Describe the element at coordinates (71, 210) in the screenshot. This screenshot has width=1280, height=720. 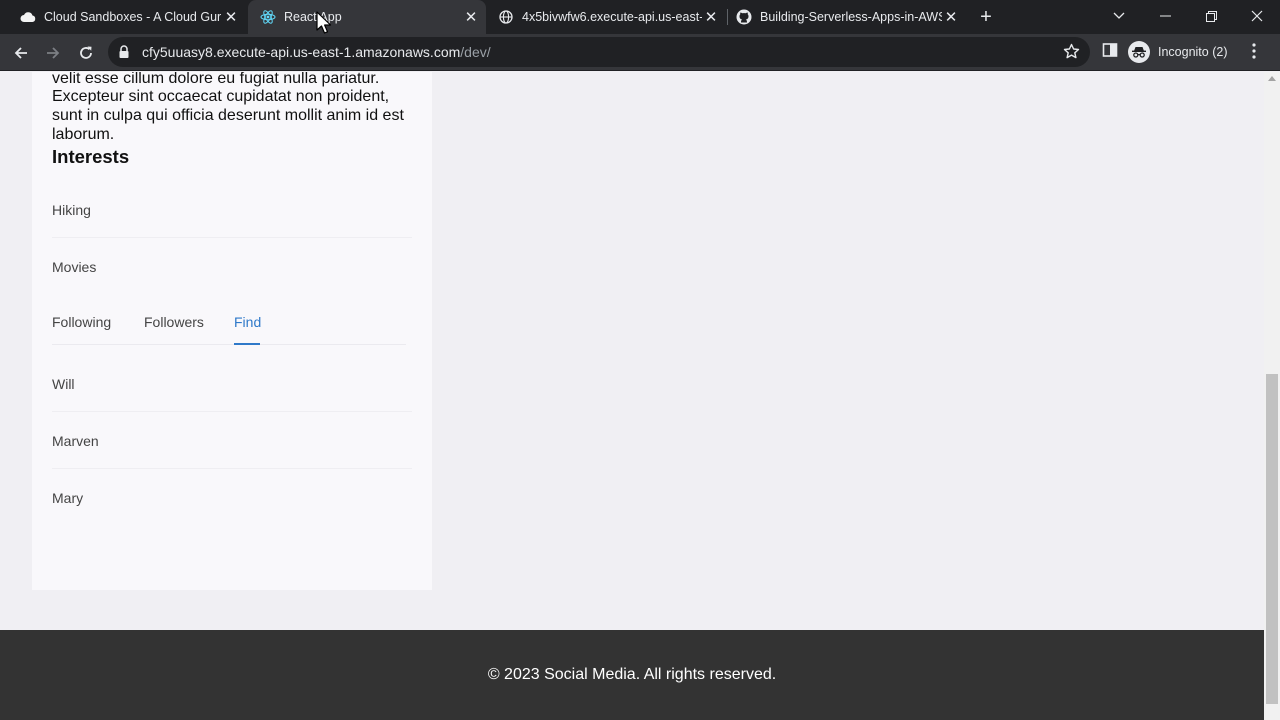
I see `interest-label: Hiking` at that location.